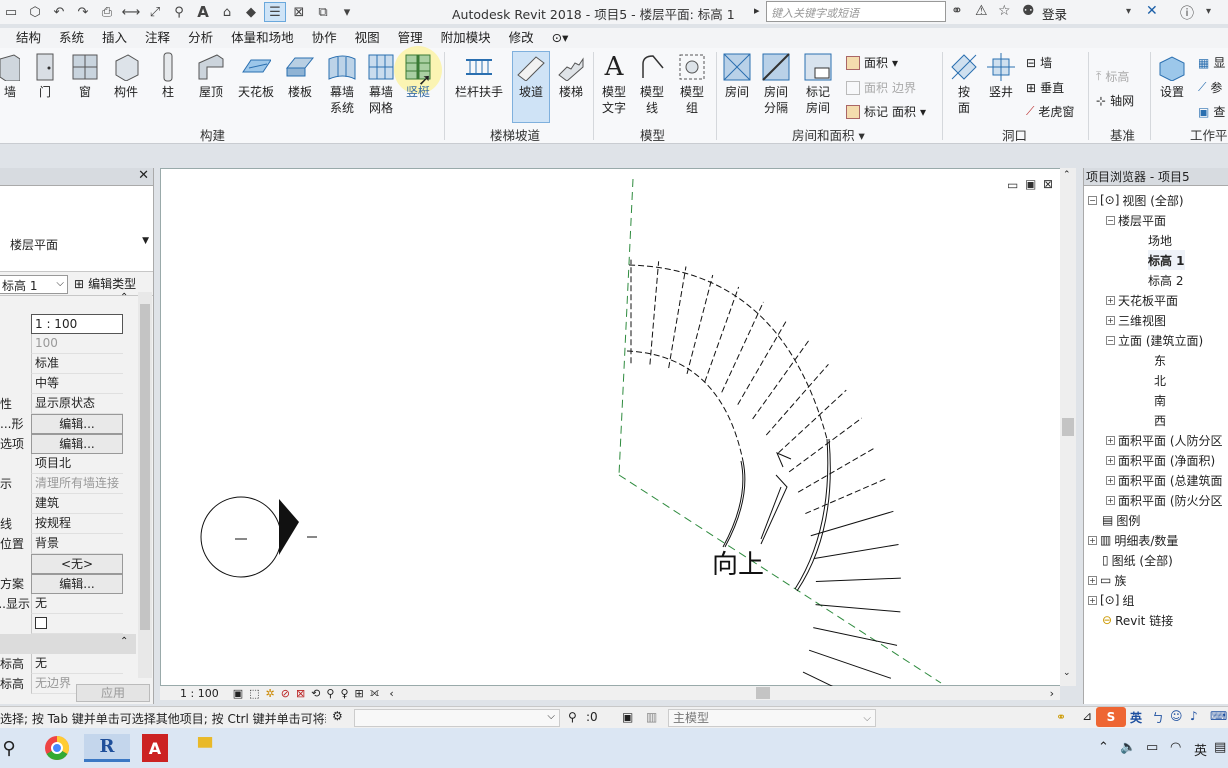 The height and width of the screenshot is (768, 1228). What do you see at coordinates (238, 693) in the screenshot?
I see `detail-level-icon: ▣` at bounding box center [238, 693].